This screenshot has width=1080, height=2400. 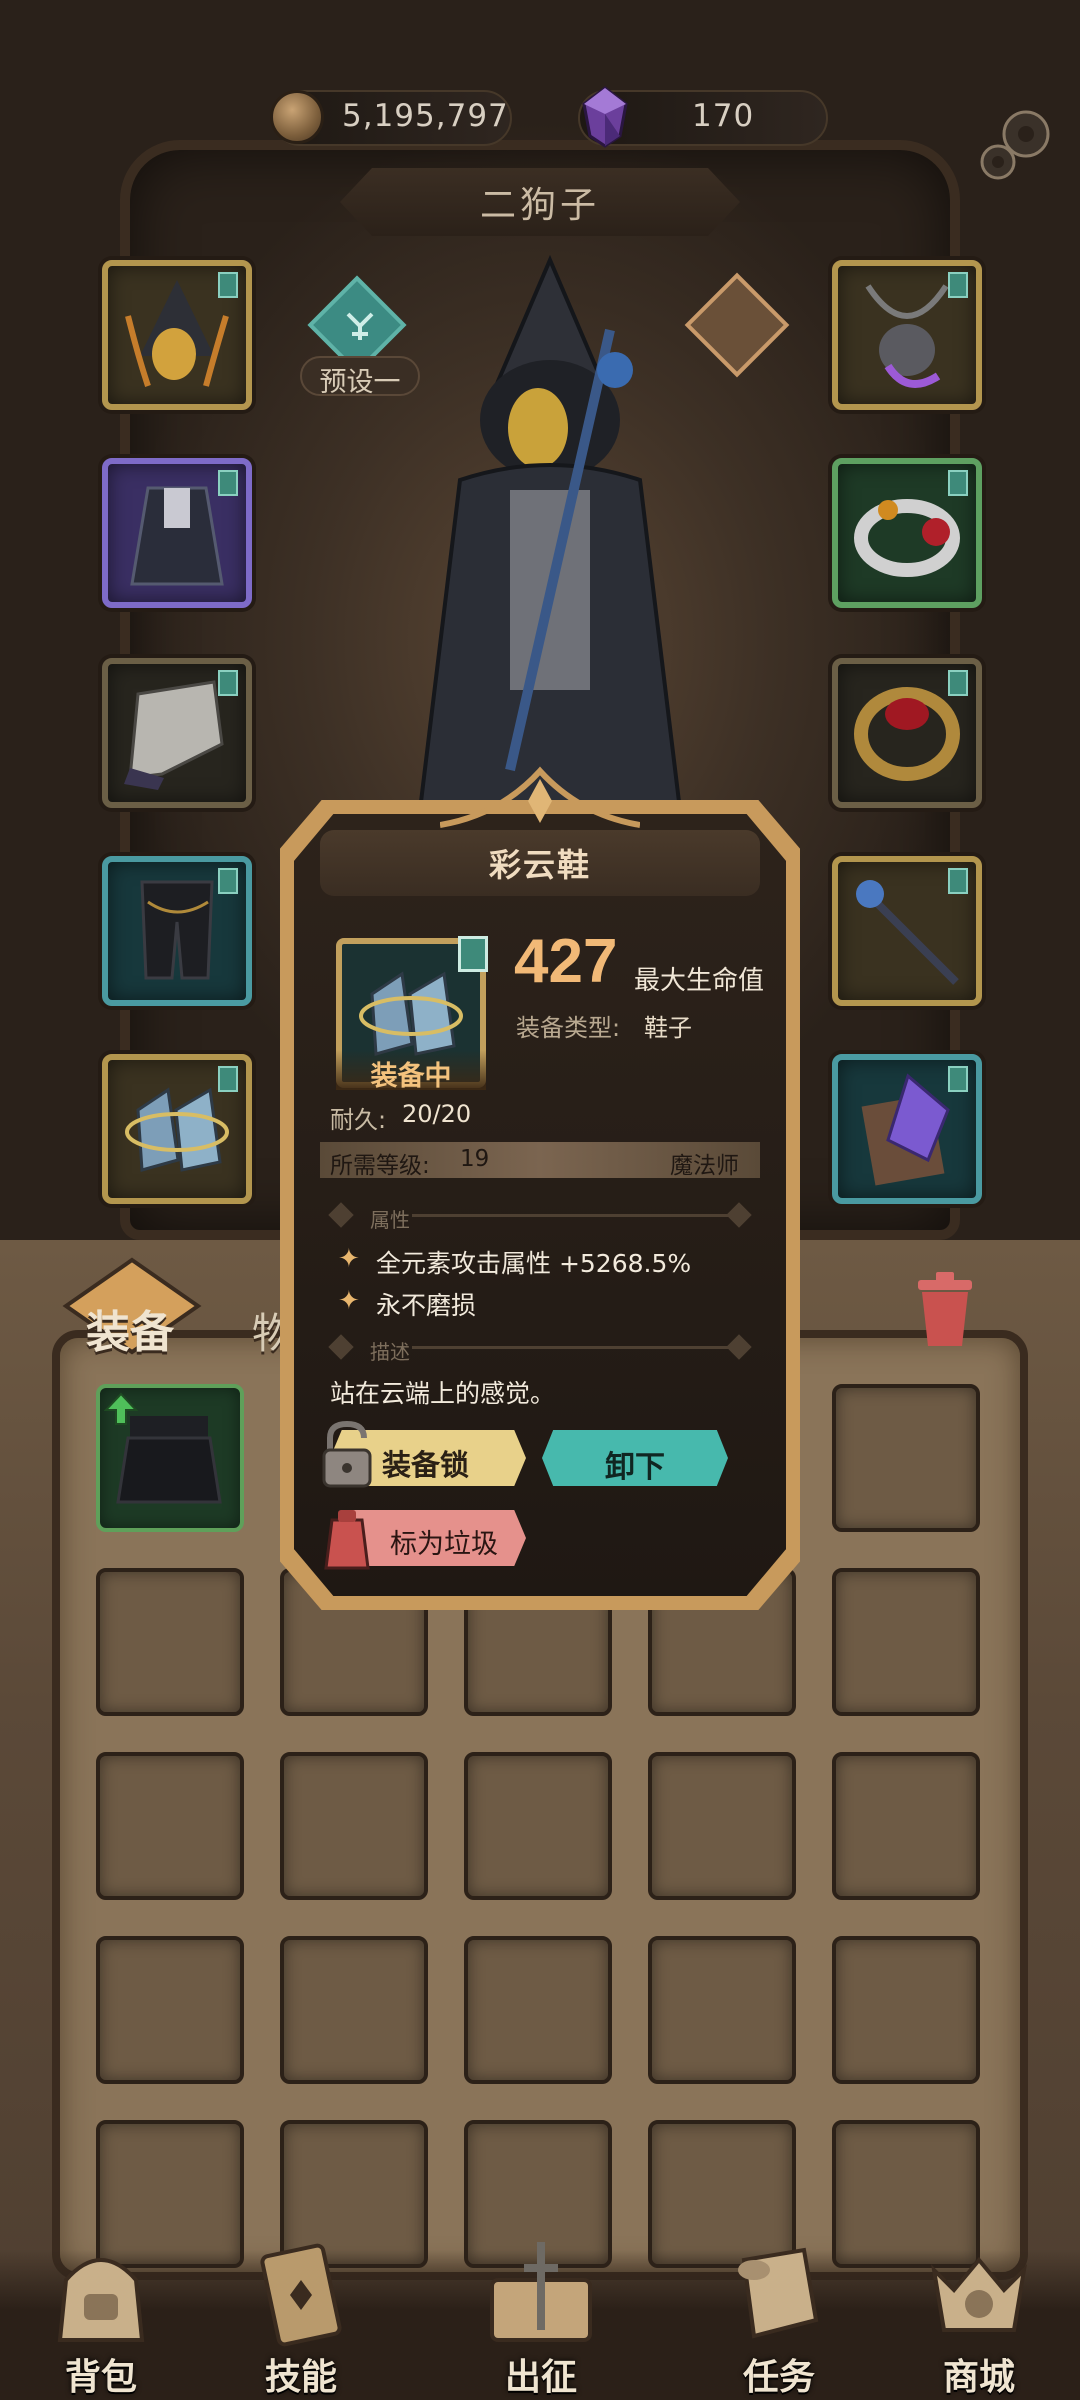 What do you see at coordinates (177, 335) in the screenshot?
I see `equip-slot-head` at bounding box center [177, 335].